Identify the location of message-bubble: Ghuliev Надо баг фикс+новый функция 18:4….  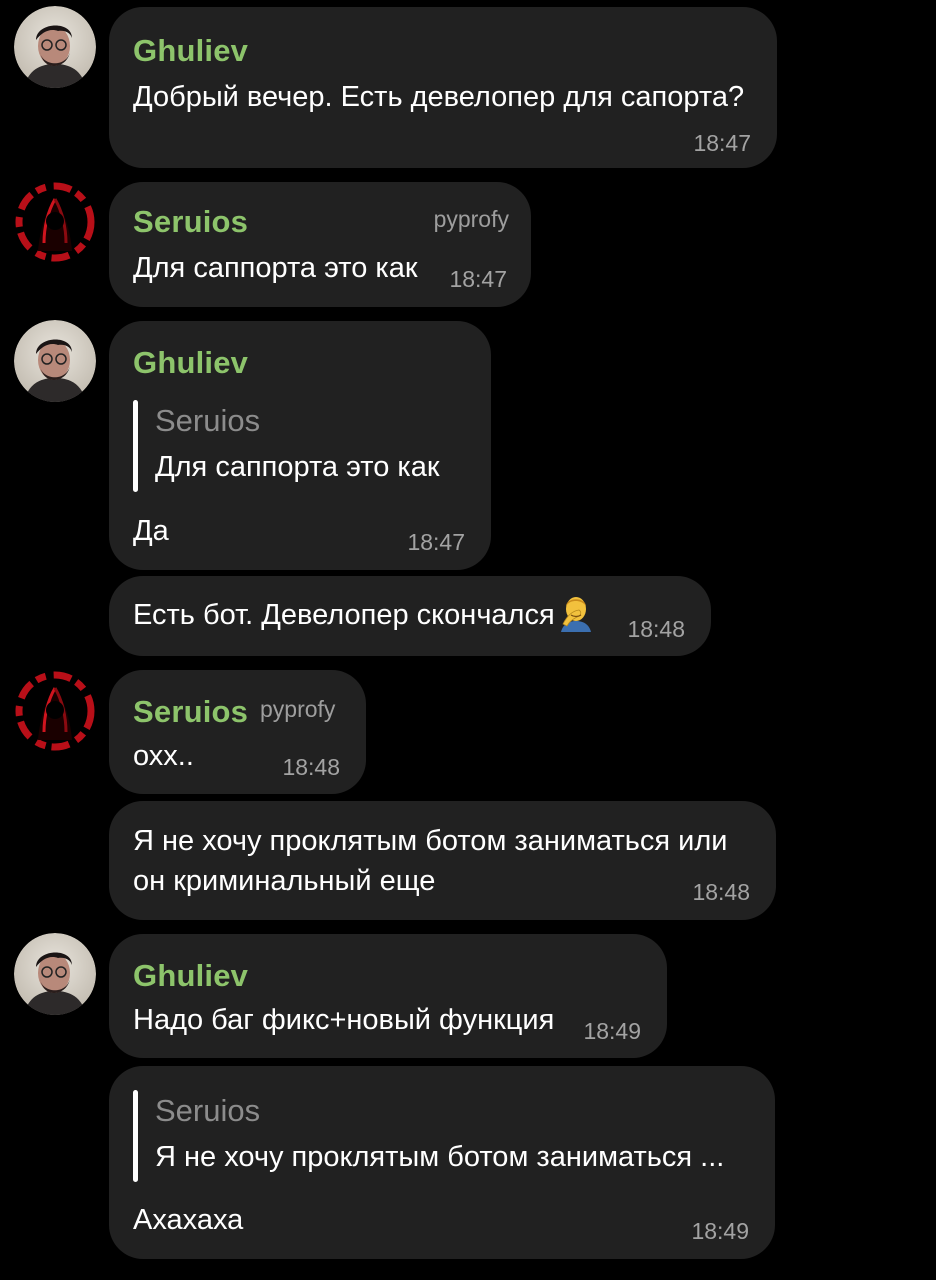
(388, 996).